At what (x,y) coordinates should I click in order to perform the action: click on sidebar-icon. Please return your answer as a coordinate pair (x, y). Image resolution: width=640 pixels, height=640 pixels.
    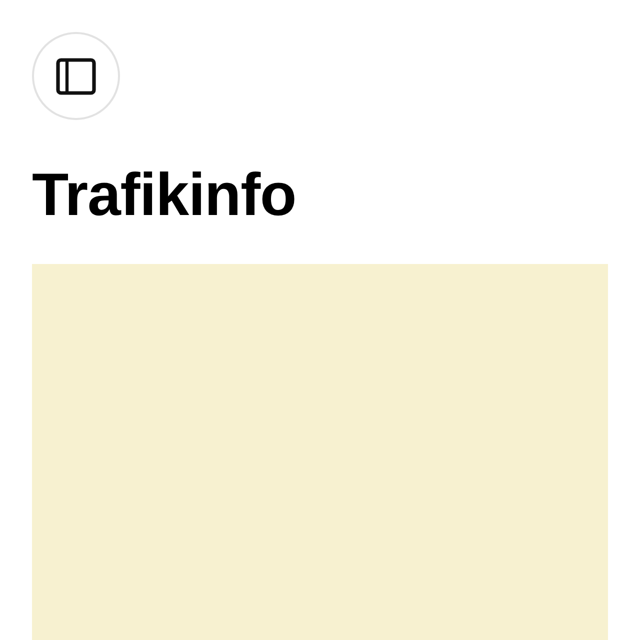
    Looking at the image, I should click on (76, 76).